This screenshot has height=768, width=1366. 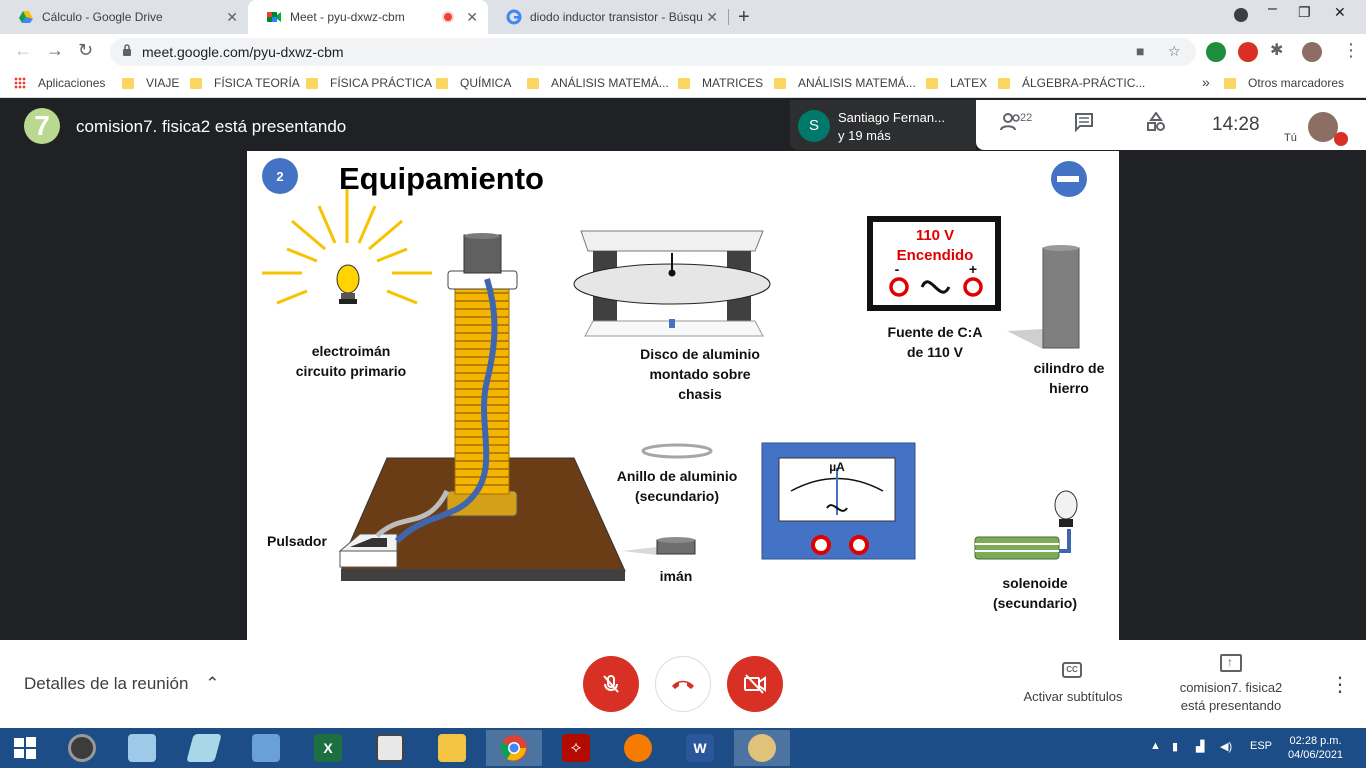 I want to click on taskbar-calculator, so click(x=142, y=748).